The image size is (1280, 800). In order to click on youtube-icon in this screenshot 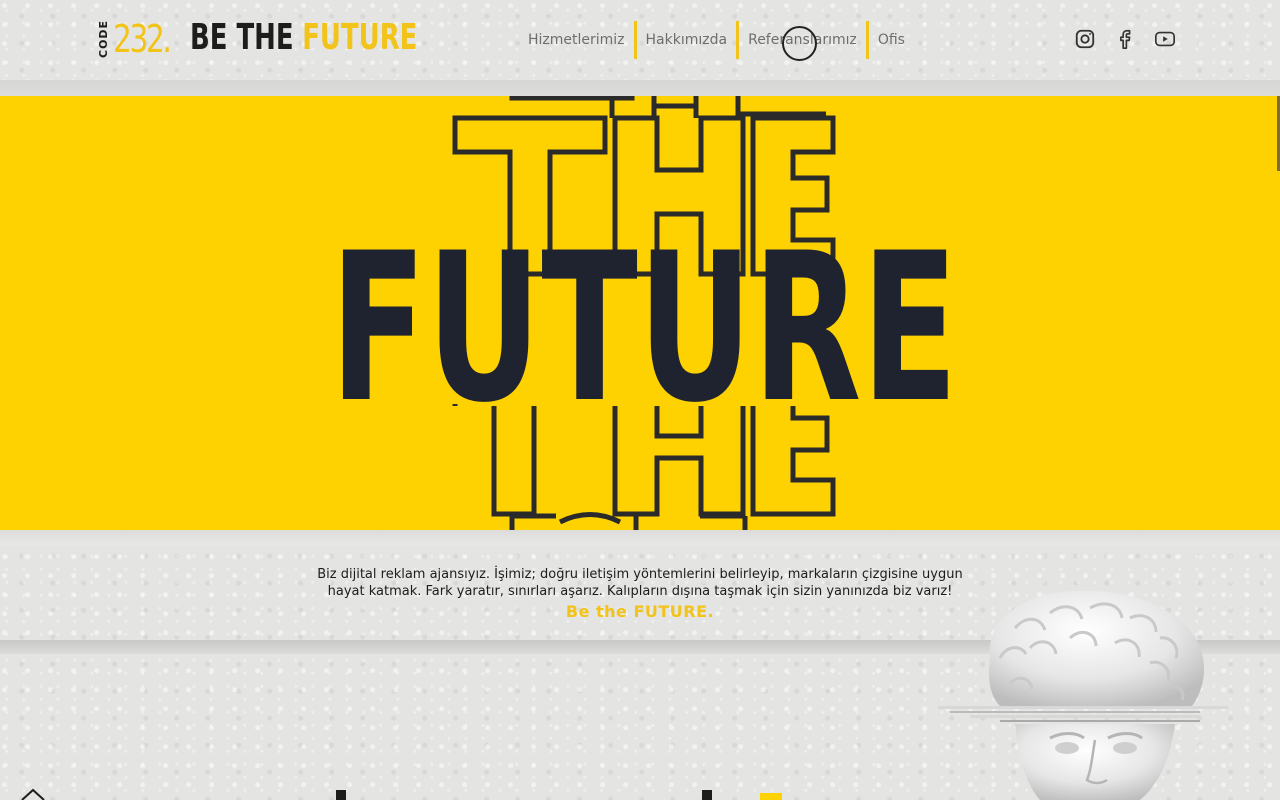, I will do `click(1165, 39)`.